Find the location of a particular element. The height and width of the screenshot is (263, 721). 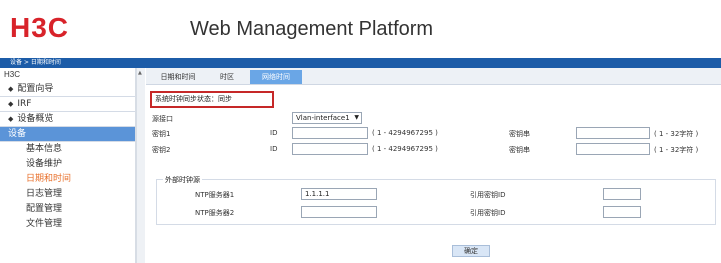

ntp-server2-label: NTP服务器2 is located at coordinates (215, 213).